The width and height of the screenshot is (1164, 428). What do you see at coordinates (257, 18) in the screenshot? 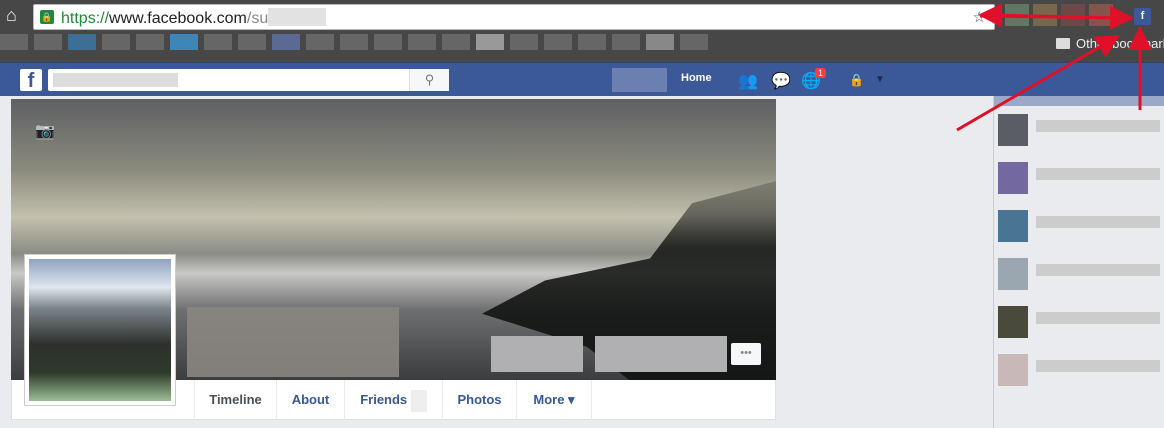
I see `url-path: /su` at bounding box center [257, 18].